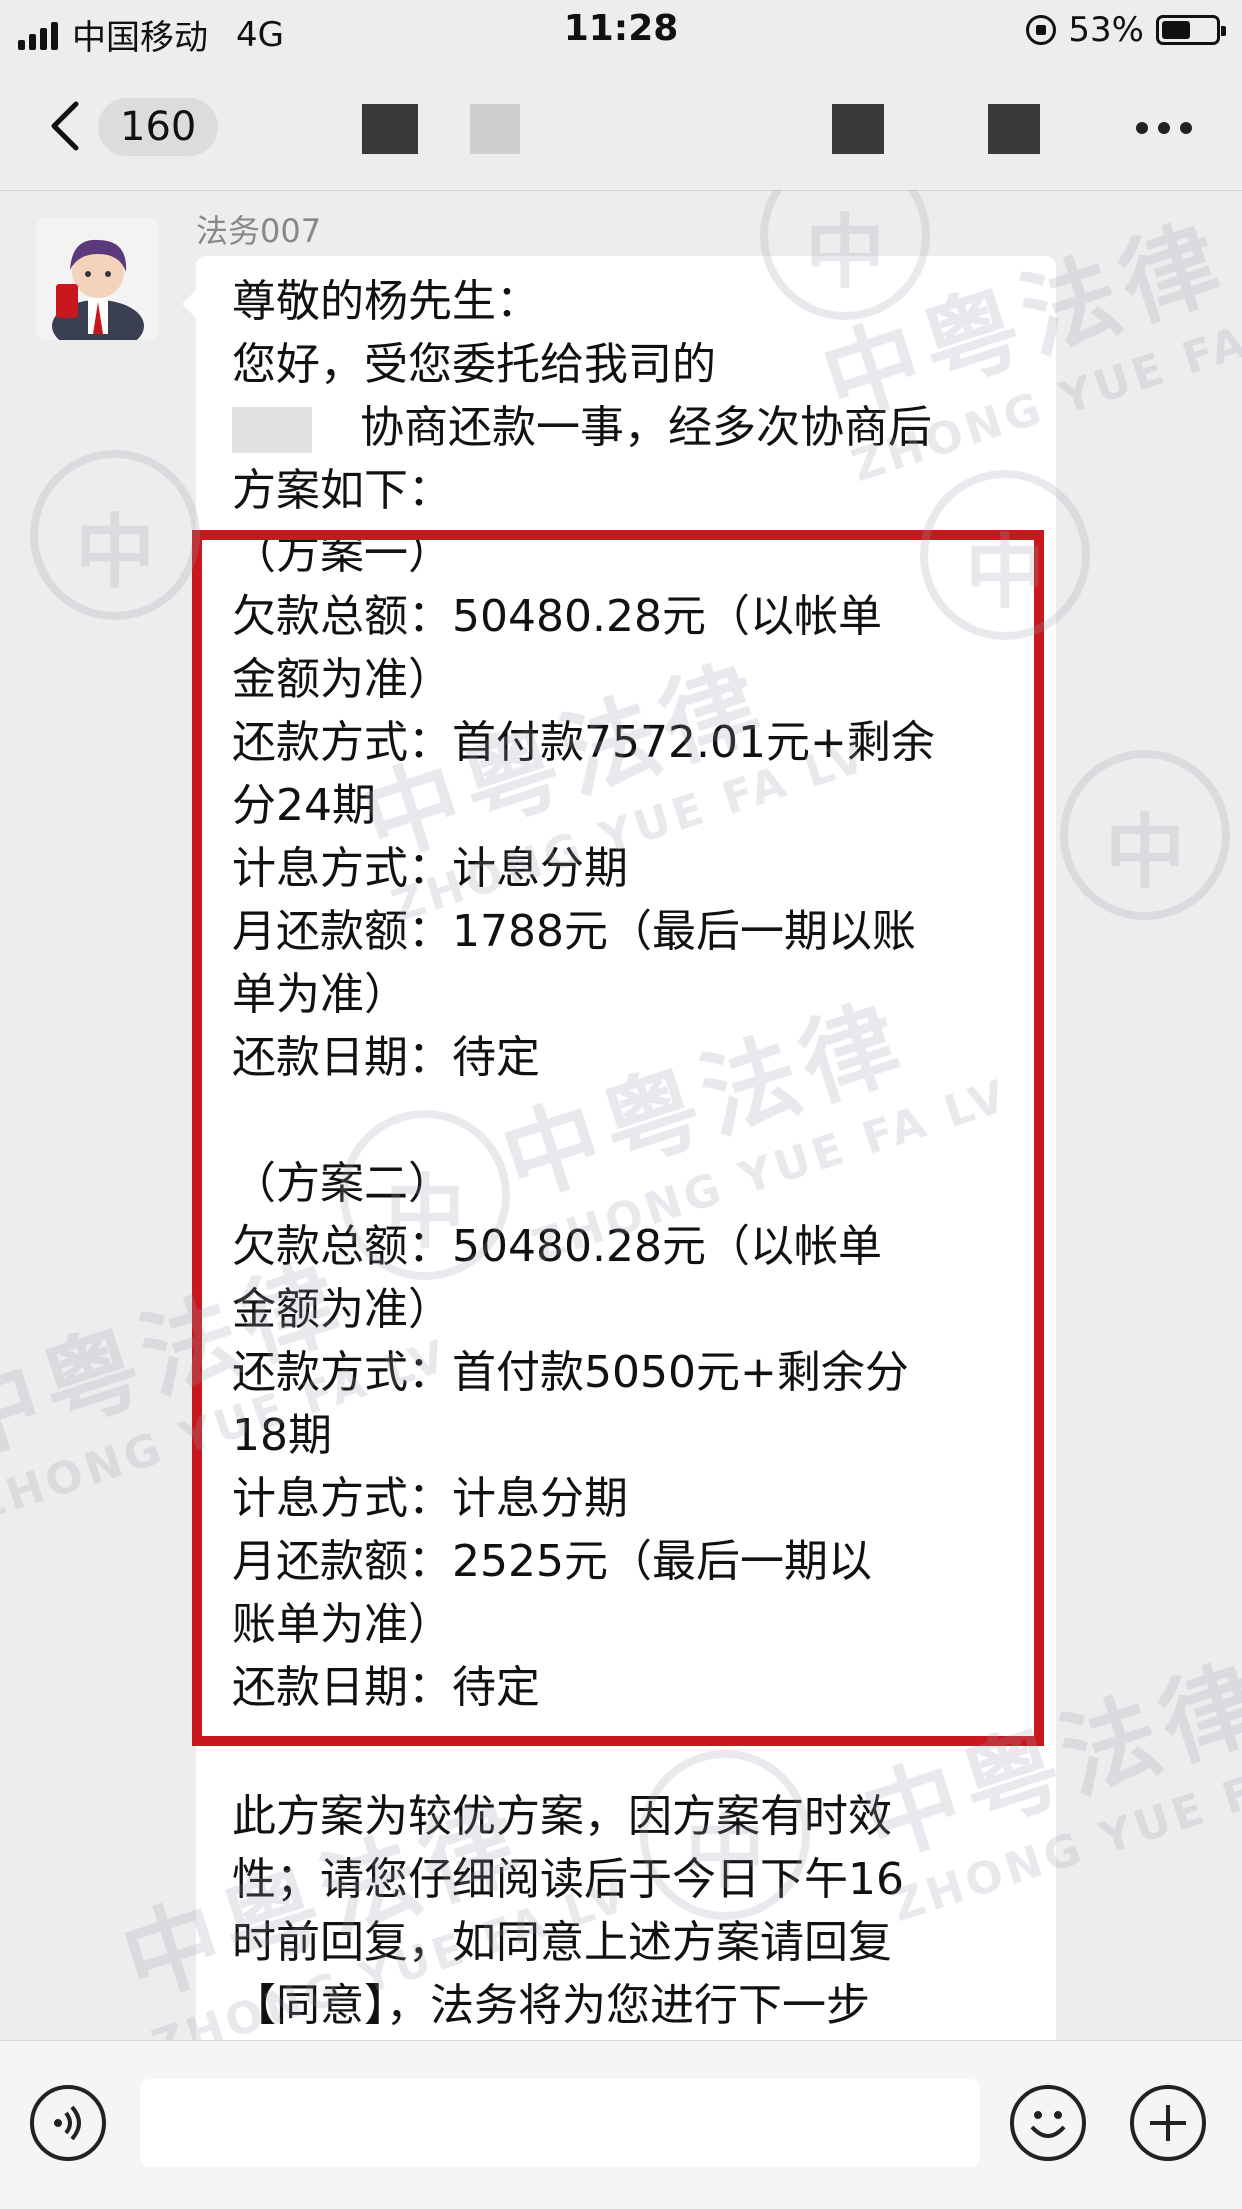  I want to click on chat-nav-bar: 160, so click(621, 127).